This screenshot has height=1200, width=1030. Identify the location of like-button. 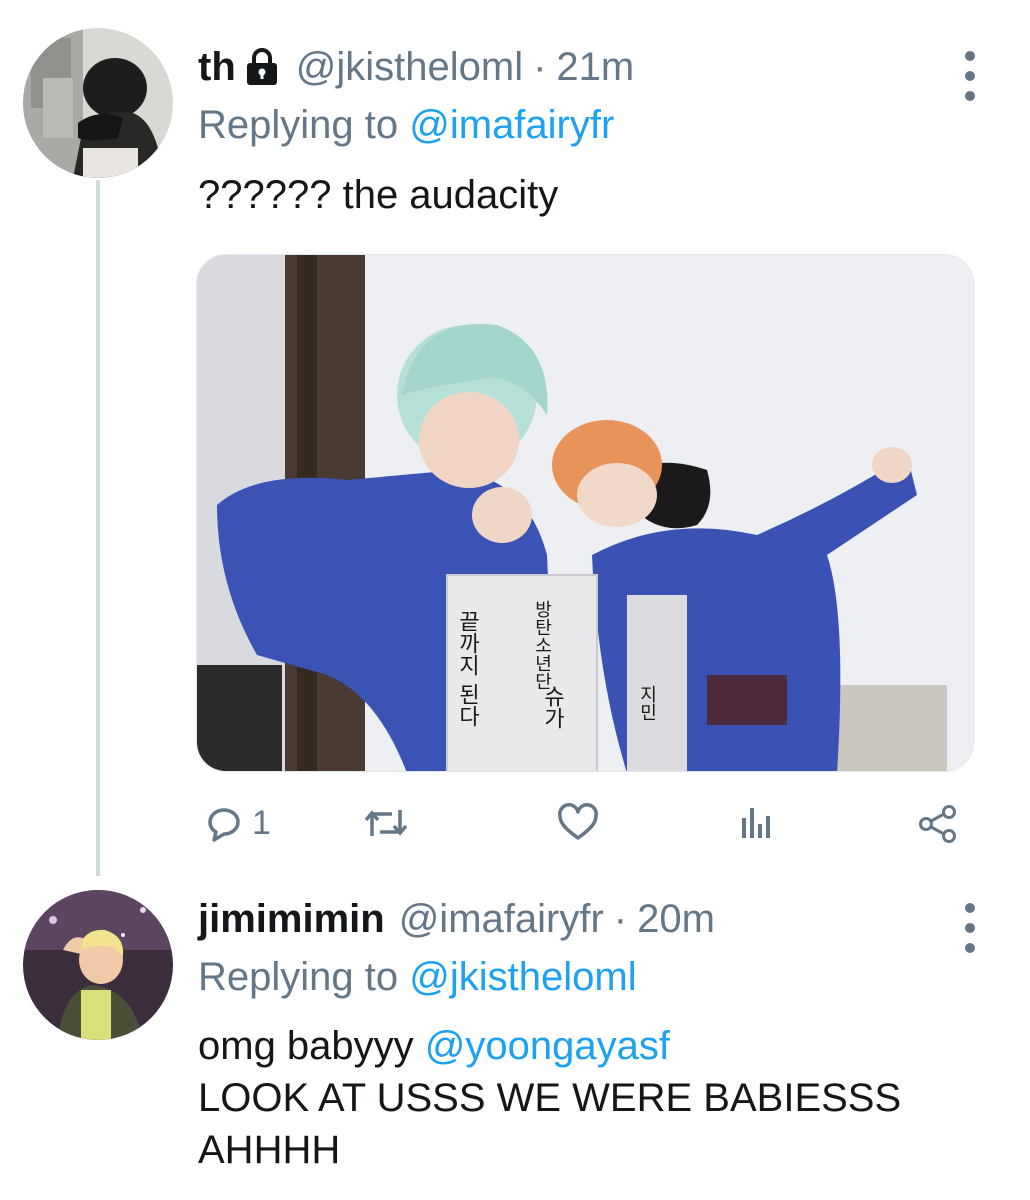
(578, 823).